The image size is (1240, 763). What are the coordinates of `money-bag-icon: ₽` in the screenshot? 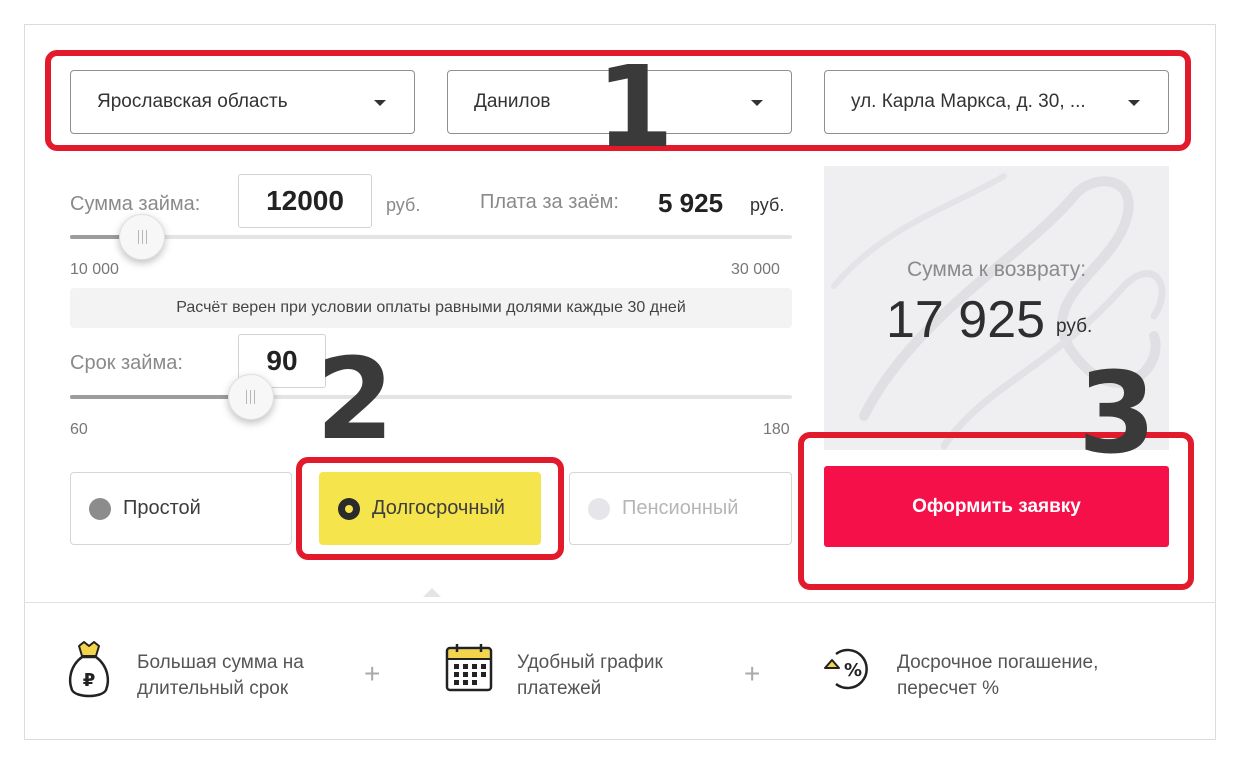 It's located at (89, 669).